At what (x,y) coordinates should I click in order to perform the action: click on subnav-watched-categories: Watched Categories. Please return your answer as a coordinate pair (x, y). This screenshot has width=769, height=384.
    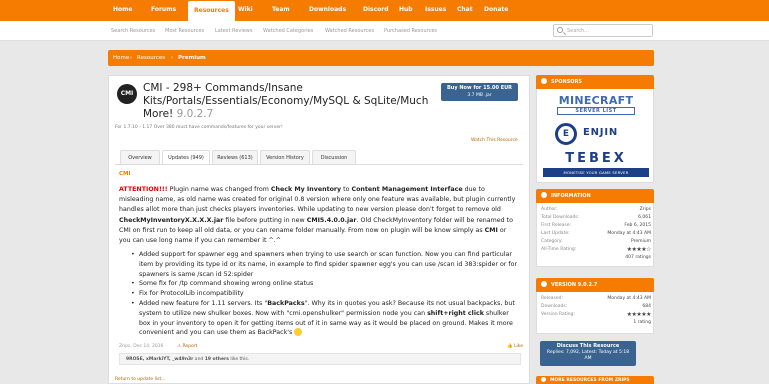
    Looking at the image, I should click on (288, 31).